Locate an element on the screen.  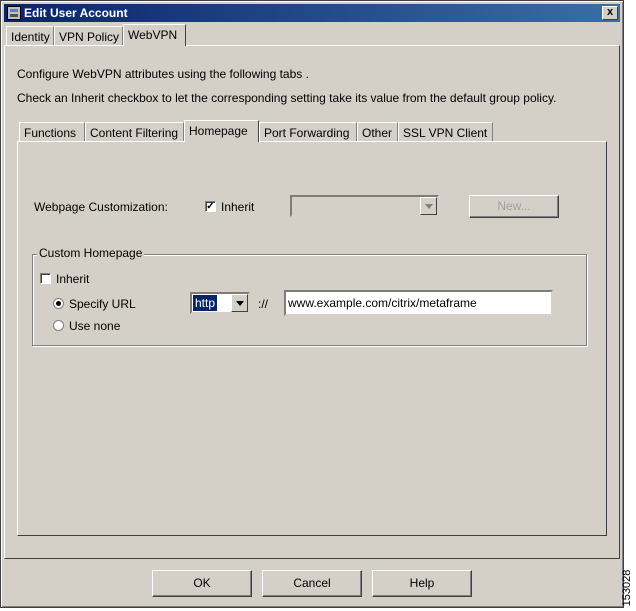
app-icon is located at coordinates (14, 13).